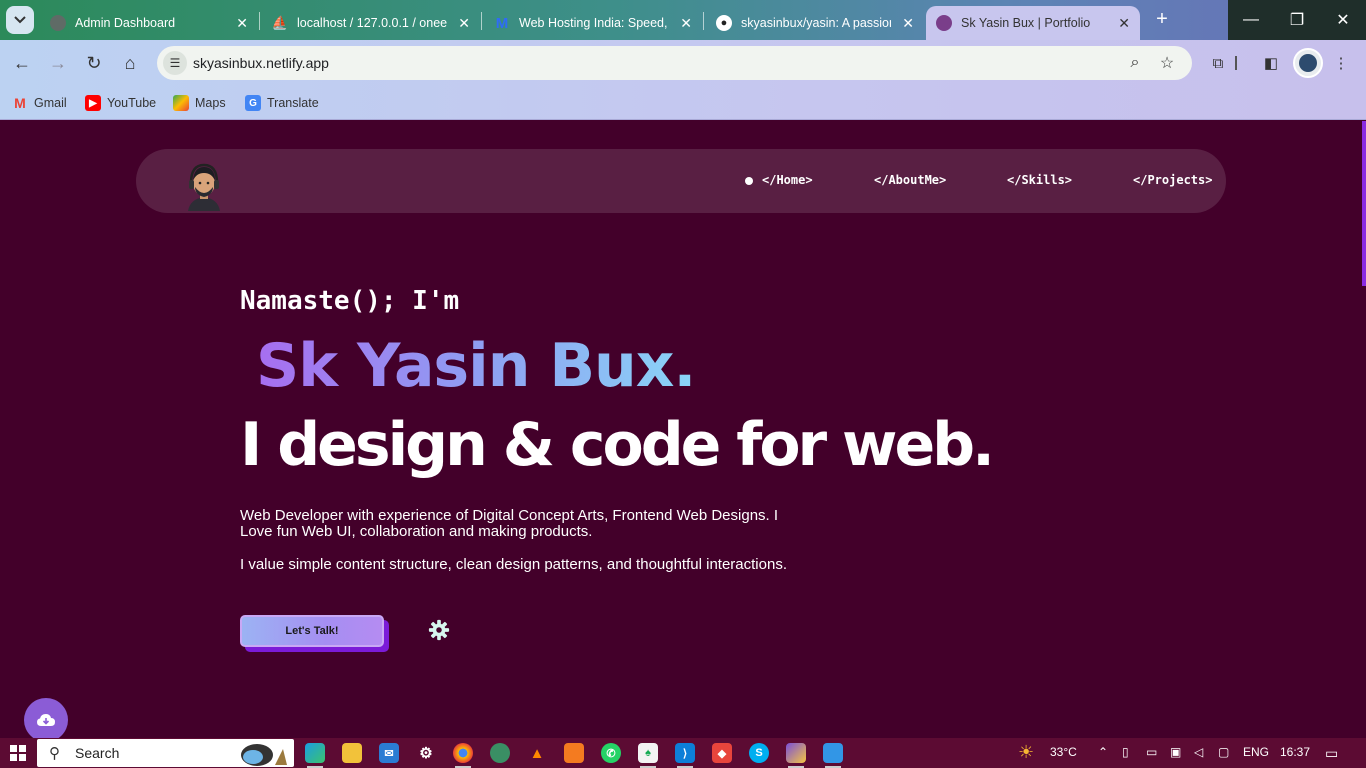 This screenshot has height=768, width=1366. I want to click on reload-button: ↻, so click(94, 63).